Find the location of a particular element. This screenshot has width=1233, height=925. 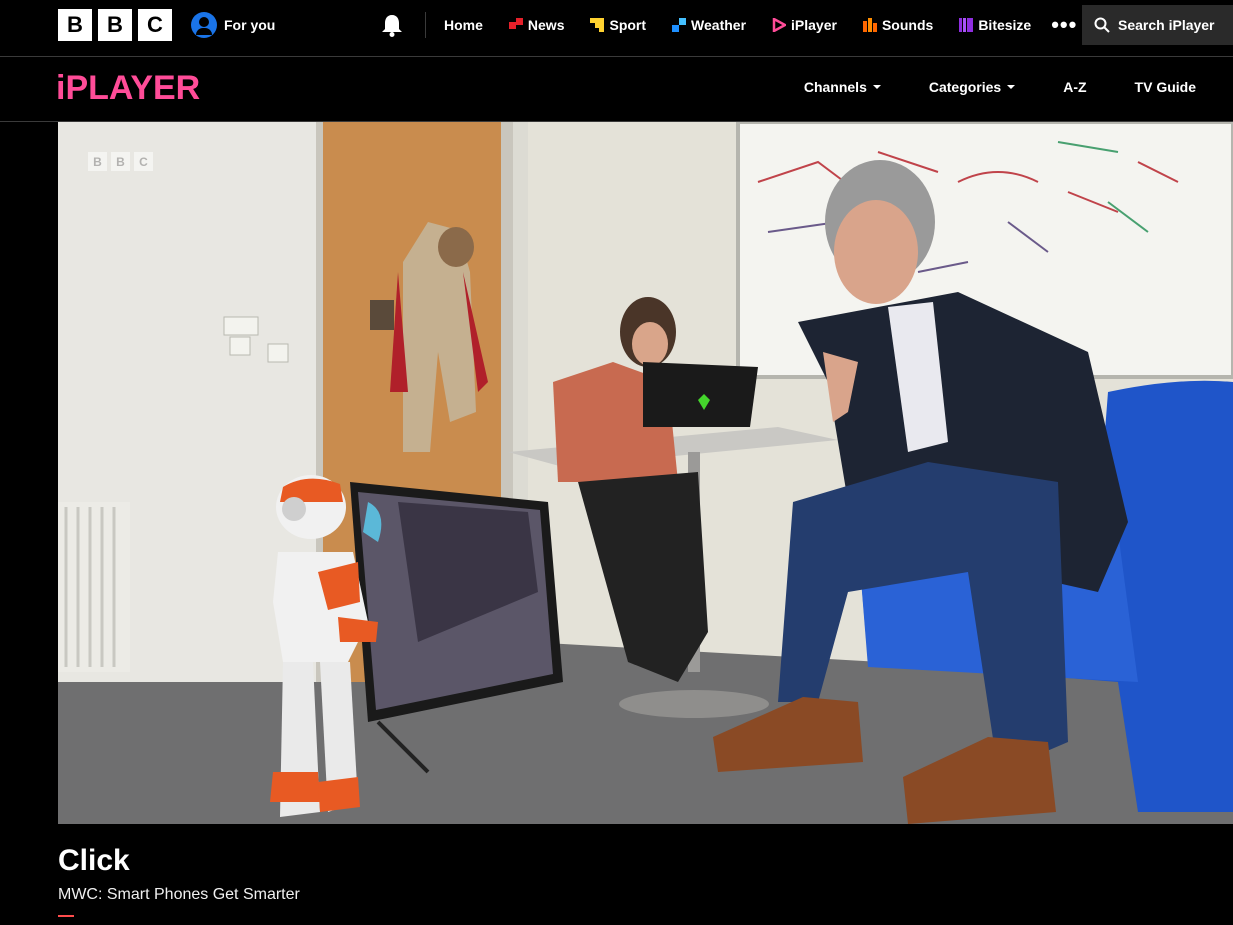

nav-sport: Sport is located at coordinates (618, 25).